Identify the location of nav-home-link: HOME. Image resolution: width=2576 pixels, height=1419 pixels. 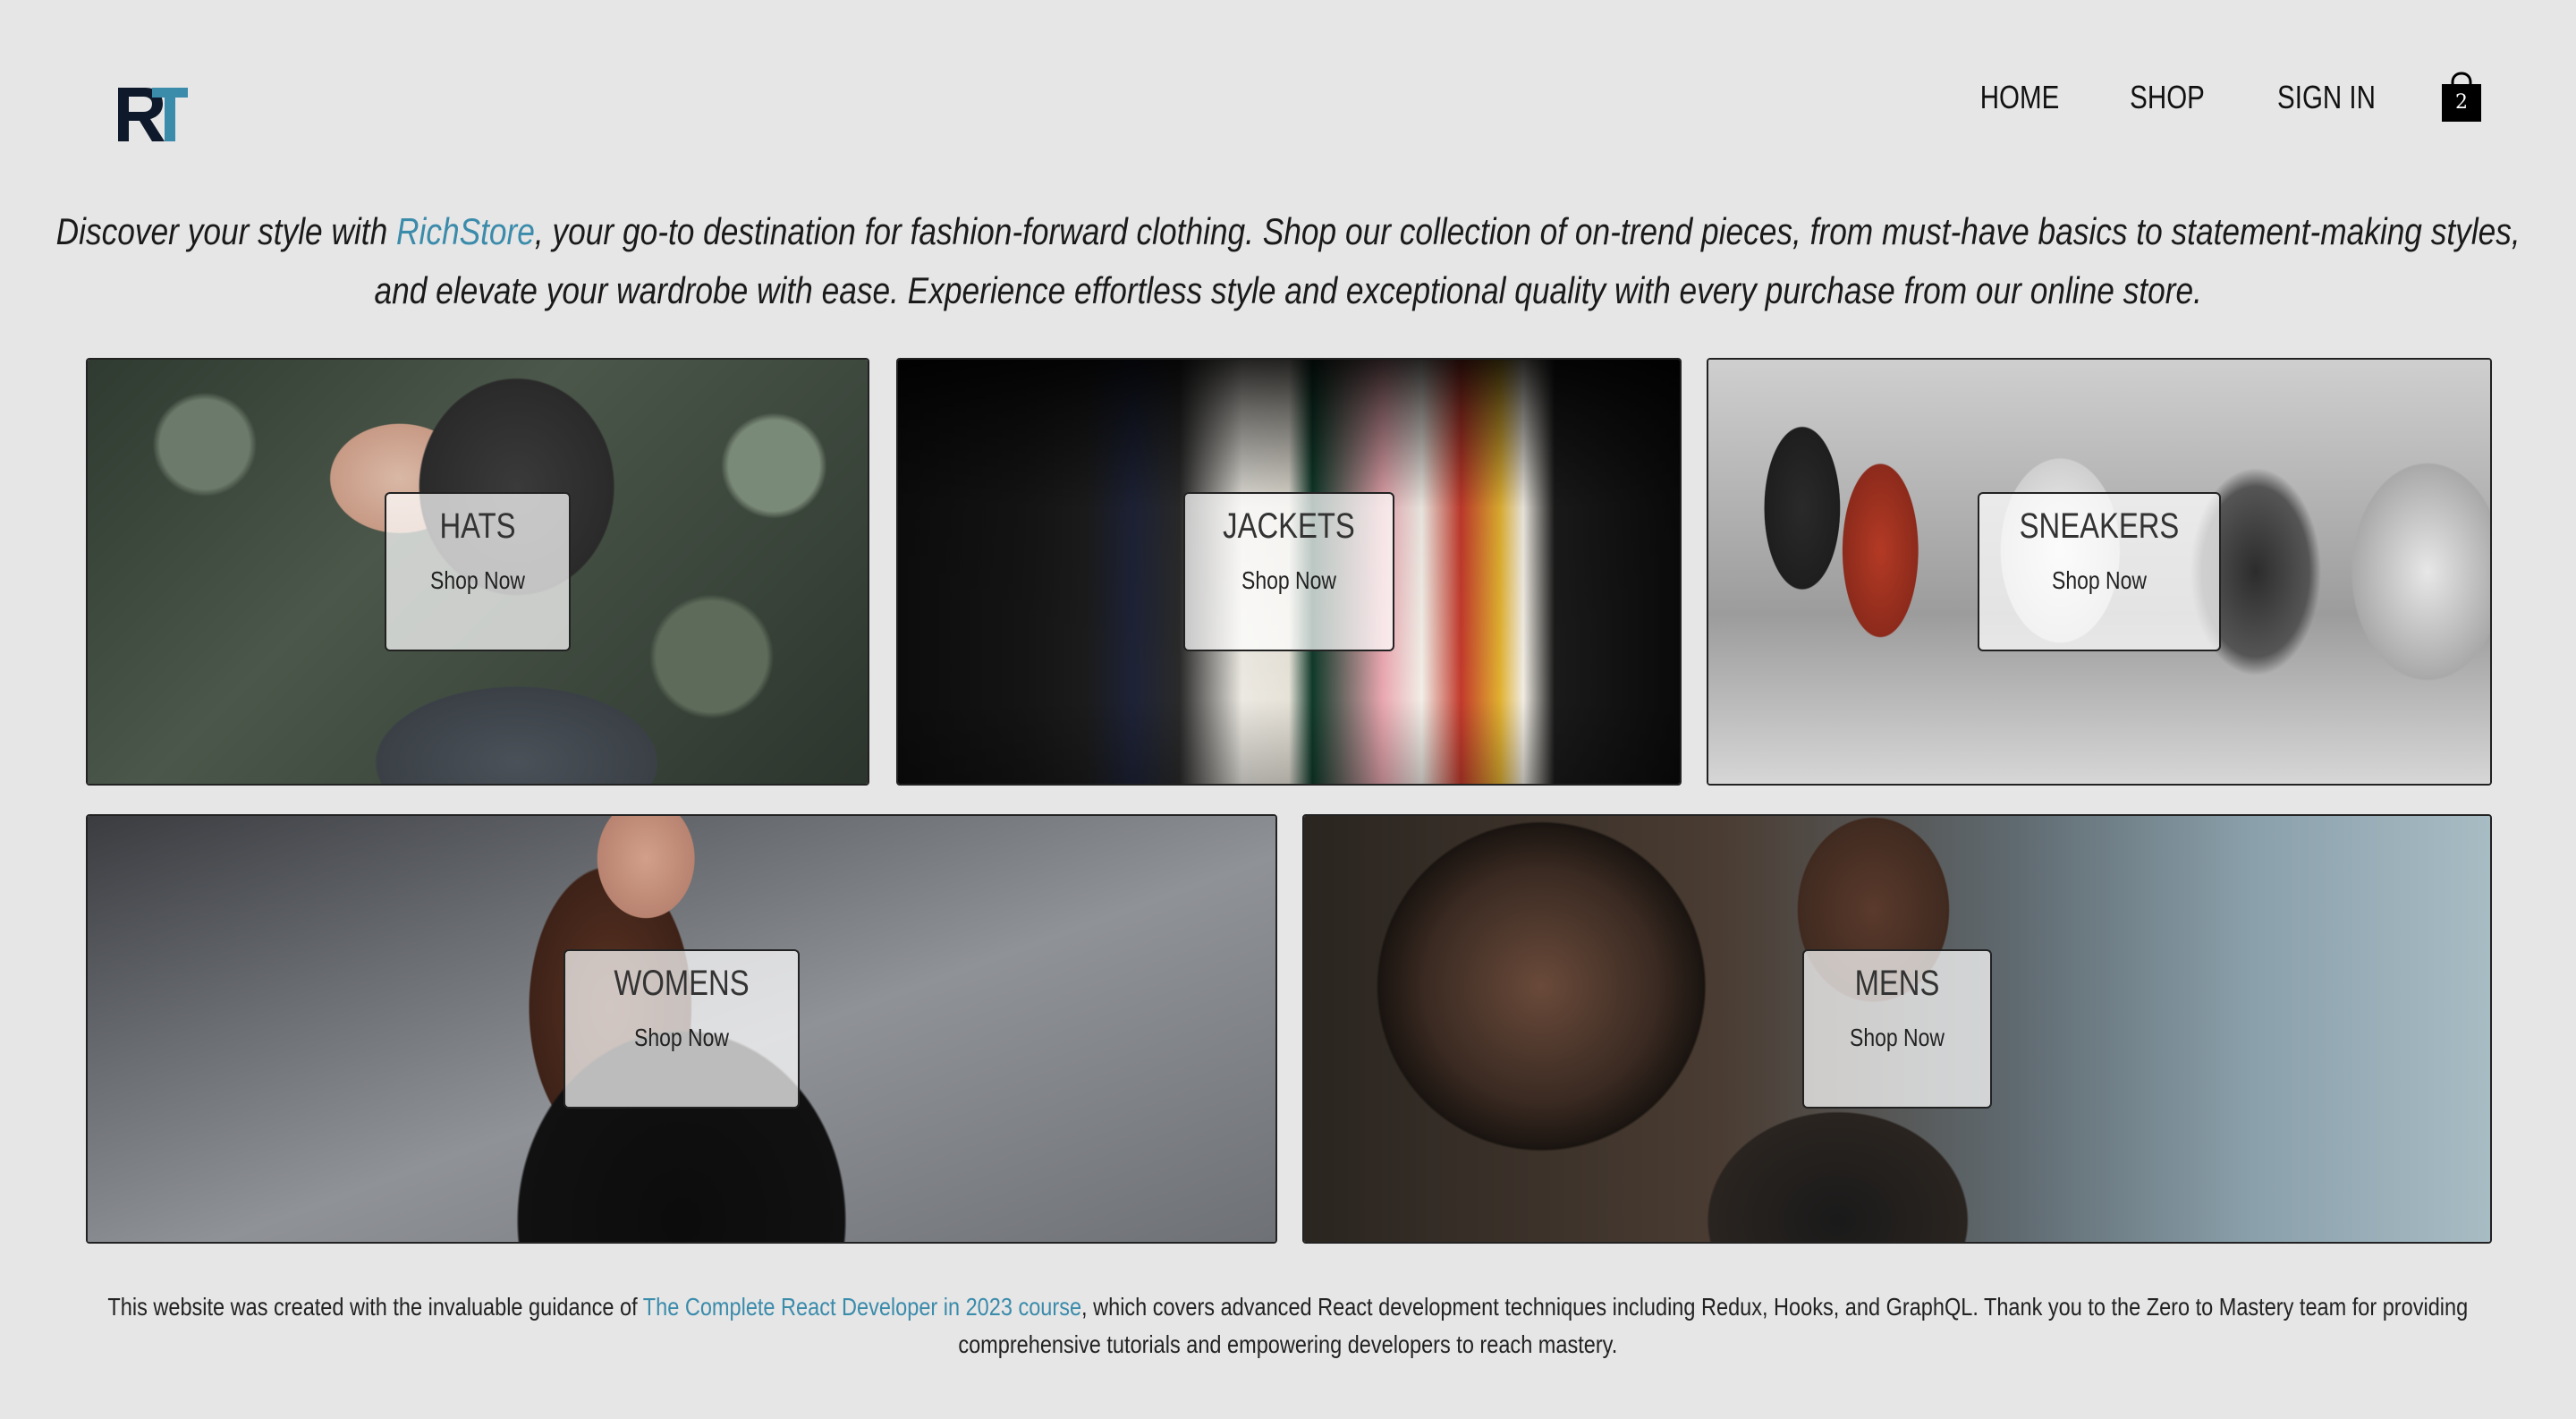
(2020, 97).